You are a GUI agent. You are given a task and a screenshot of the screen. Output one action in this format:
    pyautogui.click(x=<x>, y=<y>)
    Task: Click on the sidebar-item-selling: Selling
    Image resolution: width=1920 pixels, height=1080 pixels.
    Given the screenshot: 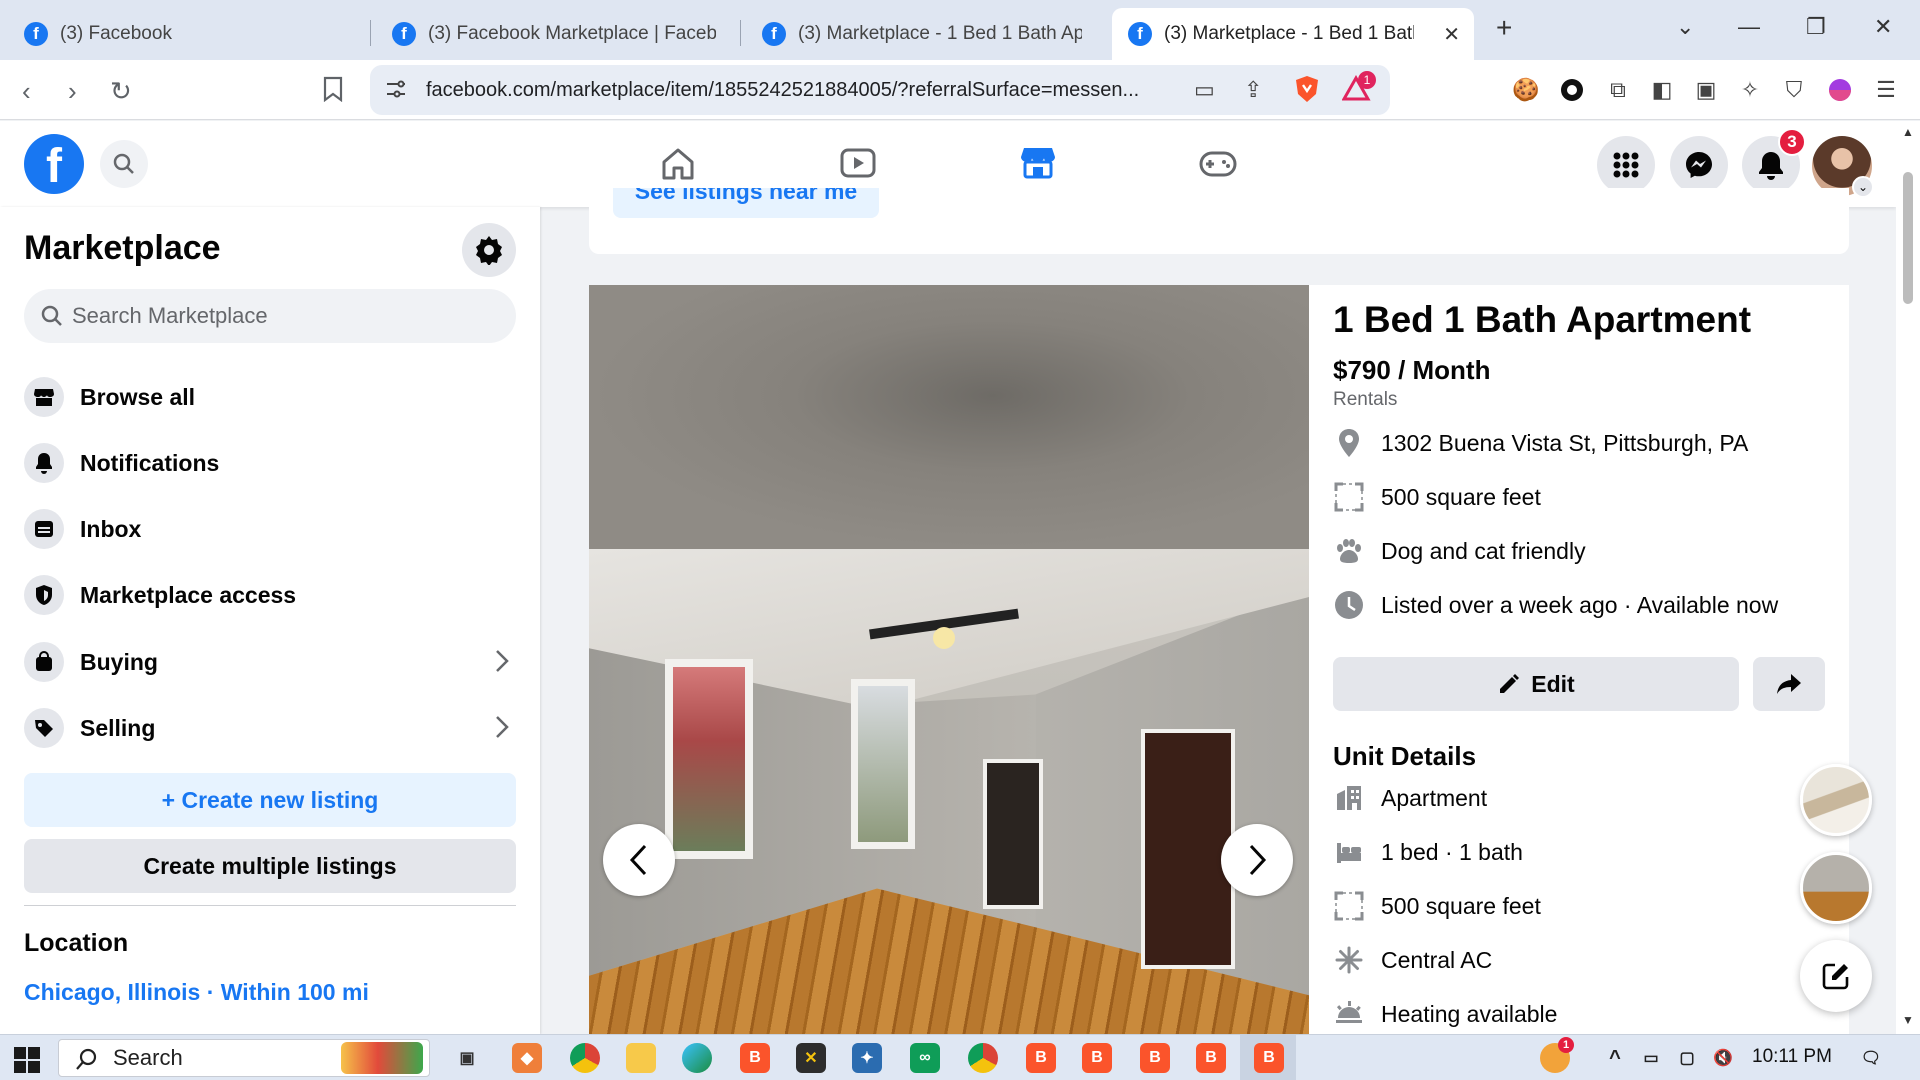 What is the action you would take?
    pyautogui.click(x=270, y=728)
    